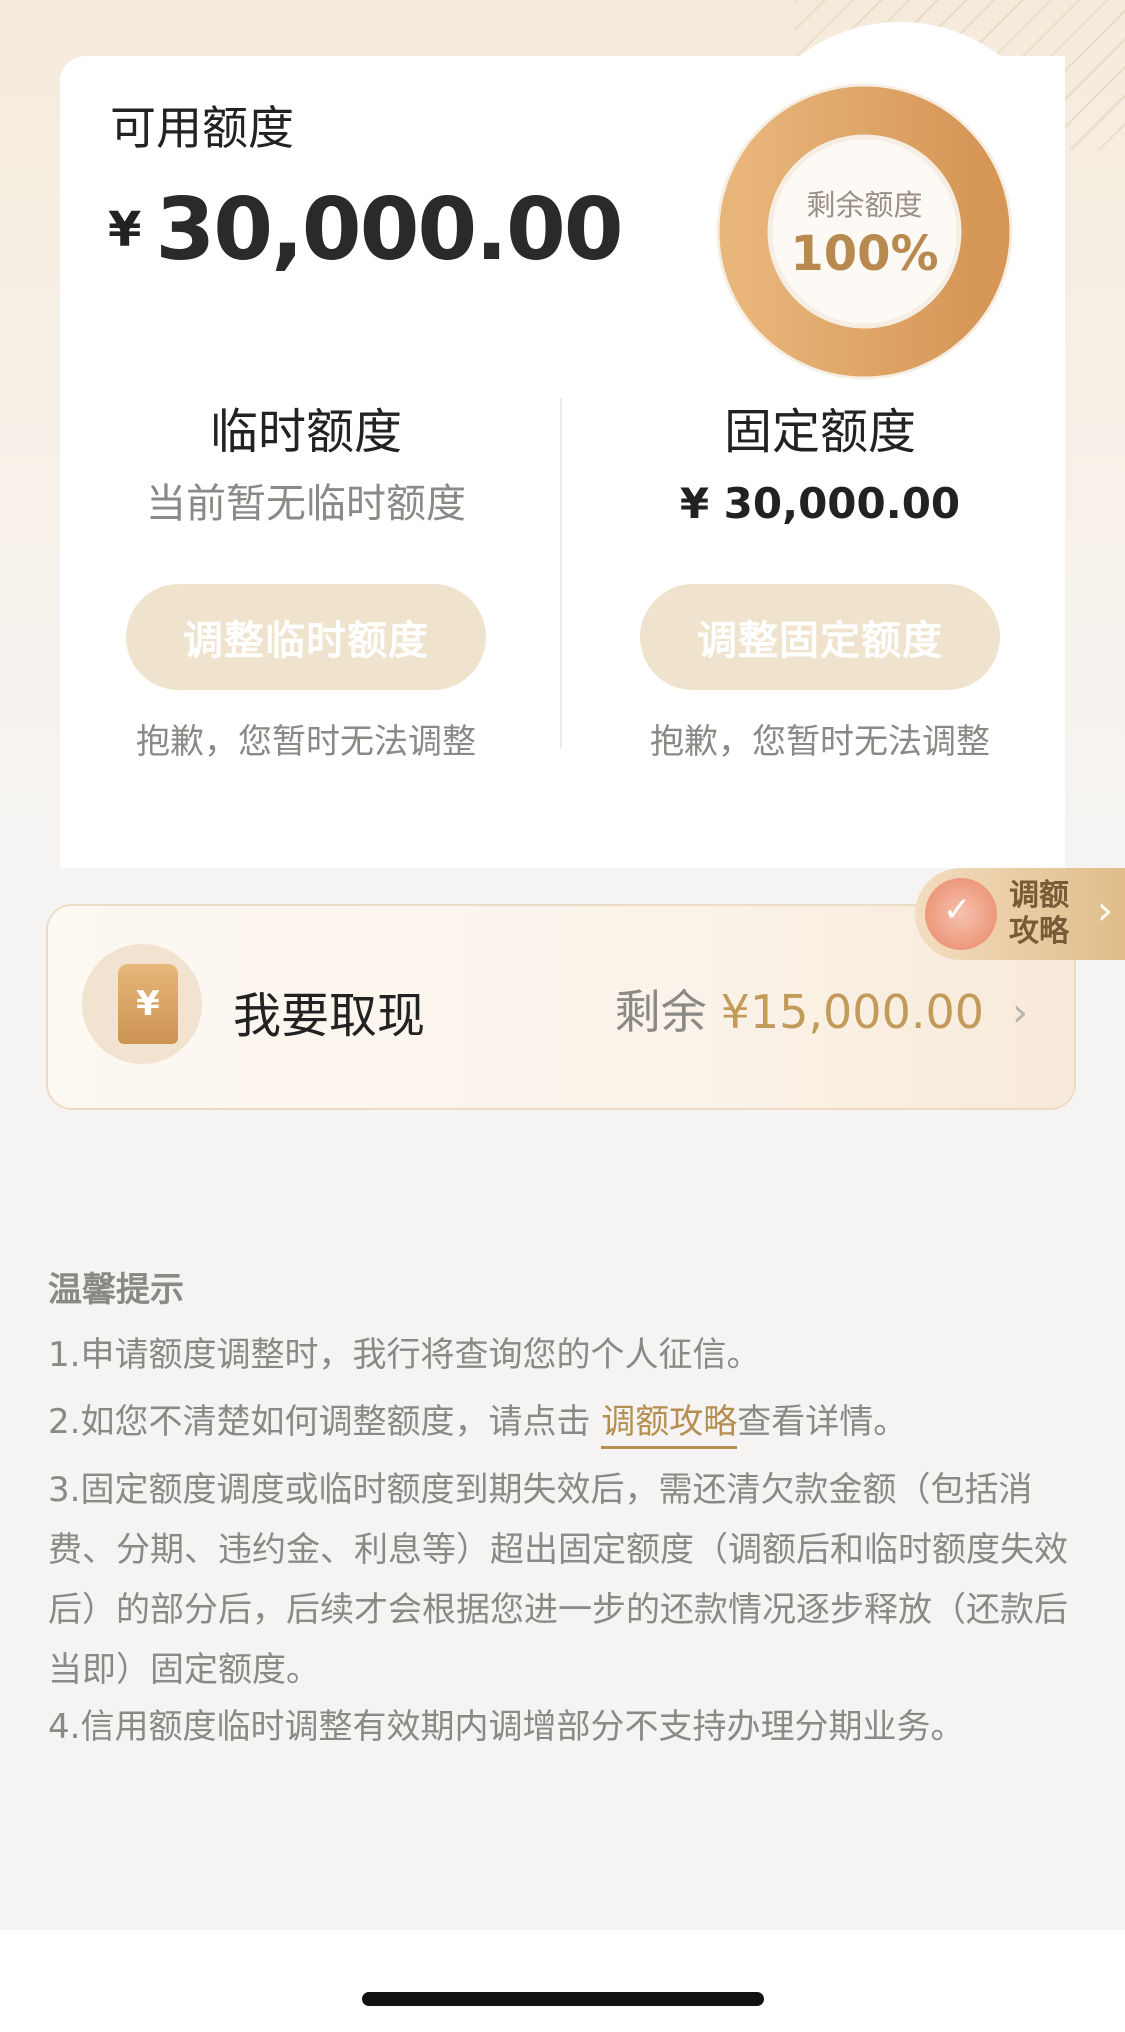  Describe the element at coordinates (820, 503) in the screenshot. I see `fixed-credit-value: ¥ 30,000.00` at that location.